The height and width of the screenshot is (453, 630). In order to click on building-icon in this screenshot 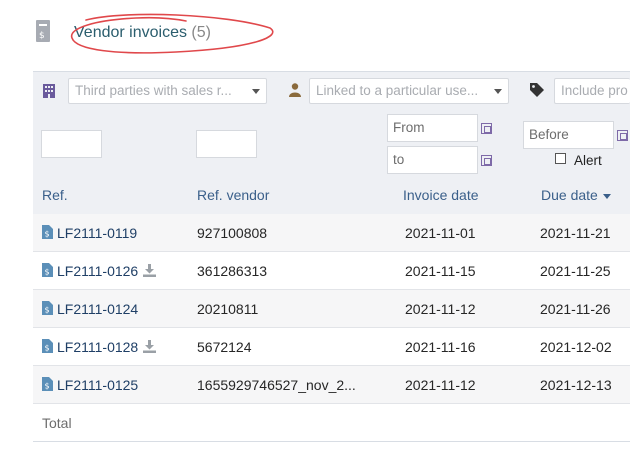, I will do `click(49, 91)`.